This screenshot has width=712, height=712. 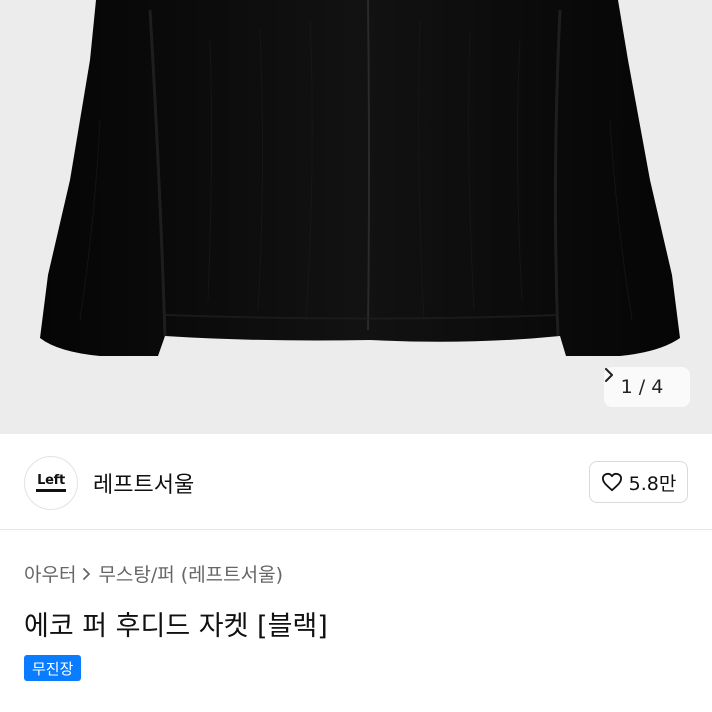 I want to click on delivery-badge: 무진장, so click(x=53, y=668).